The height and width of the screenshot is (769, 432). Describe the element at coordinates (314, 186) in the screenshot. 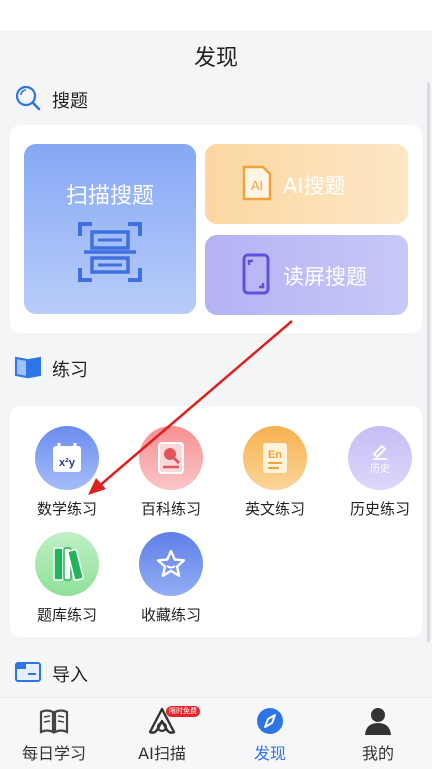

I see `ai-search-label: AI搜题` at that location.